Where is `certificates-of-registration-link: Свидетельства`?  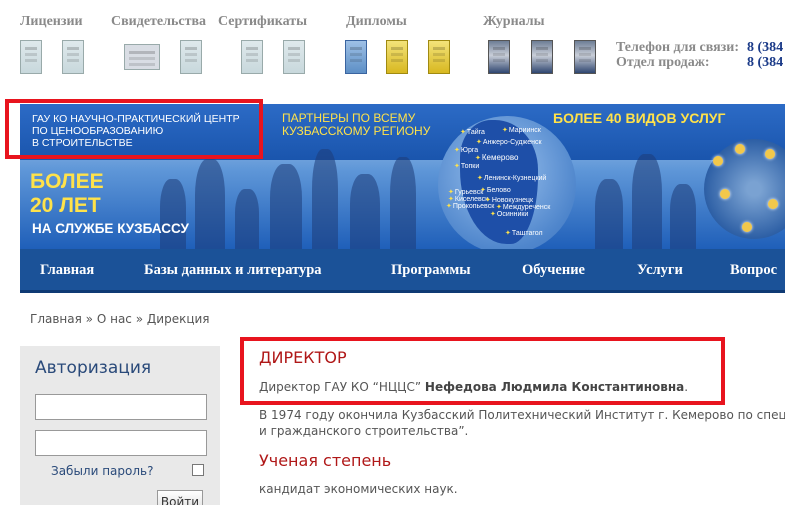
certificates-of-registration-link: Свидетельства is located at coordinates (158, 22).